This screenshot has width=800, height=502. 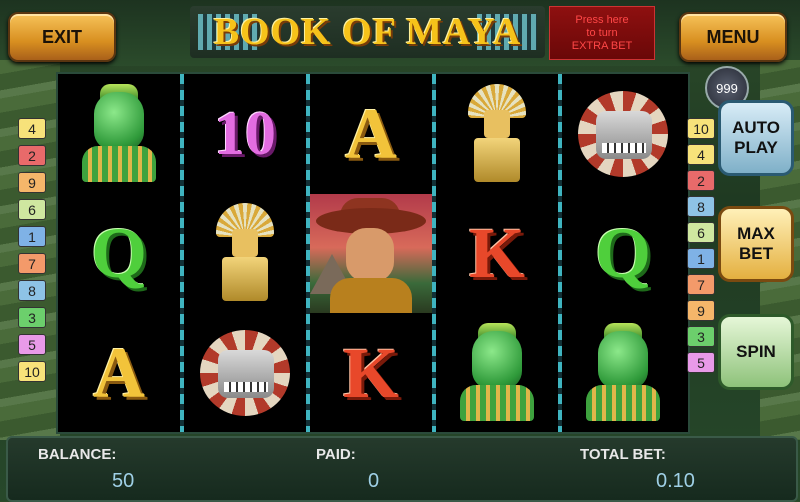 I want to click on extra-bet-line-3: EXTRA BET, so click(x=602, y=45).